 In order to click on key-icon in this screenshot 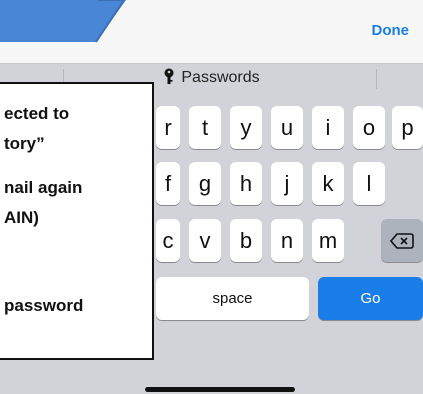, I will do `click(169, 76)`.